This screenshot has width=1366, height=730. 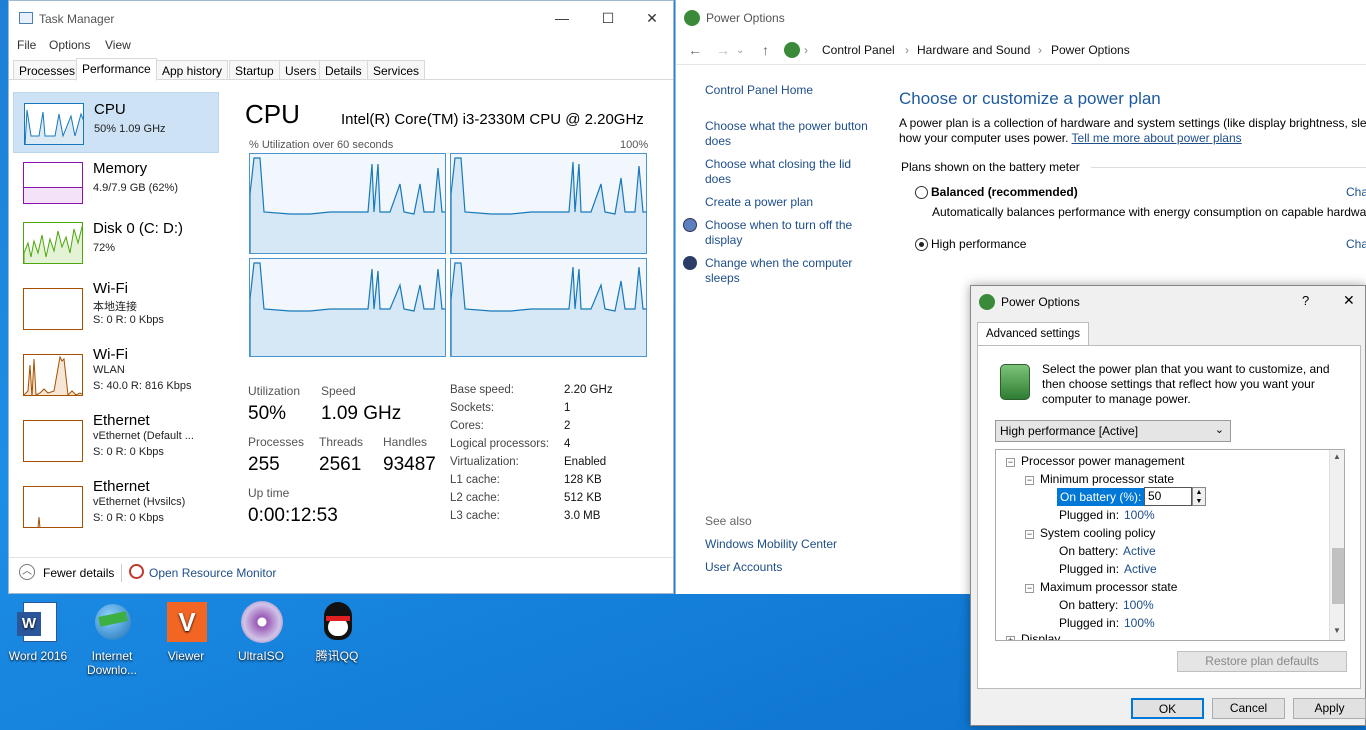 What do you see at coordinates (38, 631) in the screenshot?
I see `desktop-icon-word: W Word 2016` at bounding box center [38, 631].